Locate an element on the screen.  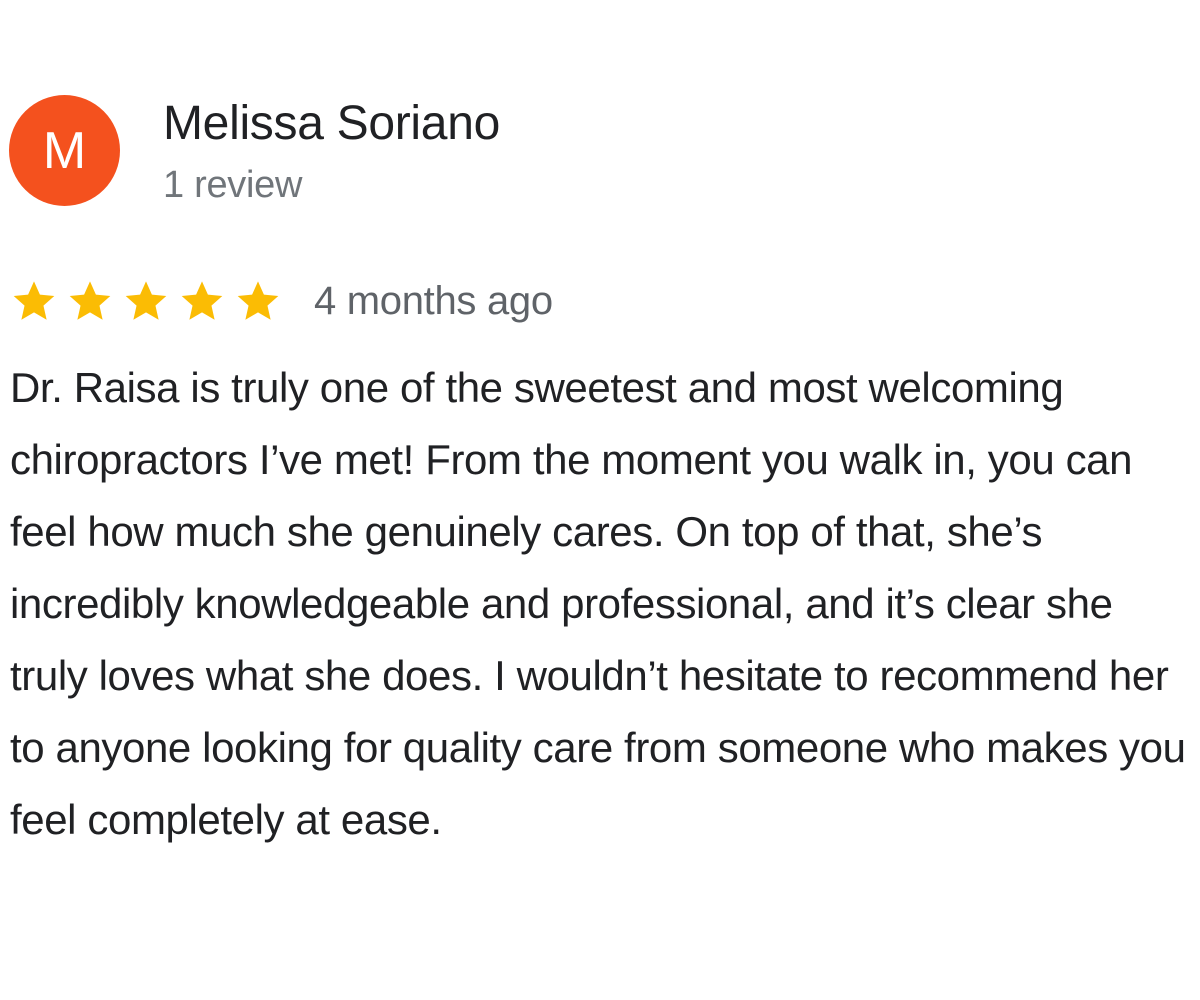
review-date: 4 months ago is located at coordinates (433, 301).